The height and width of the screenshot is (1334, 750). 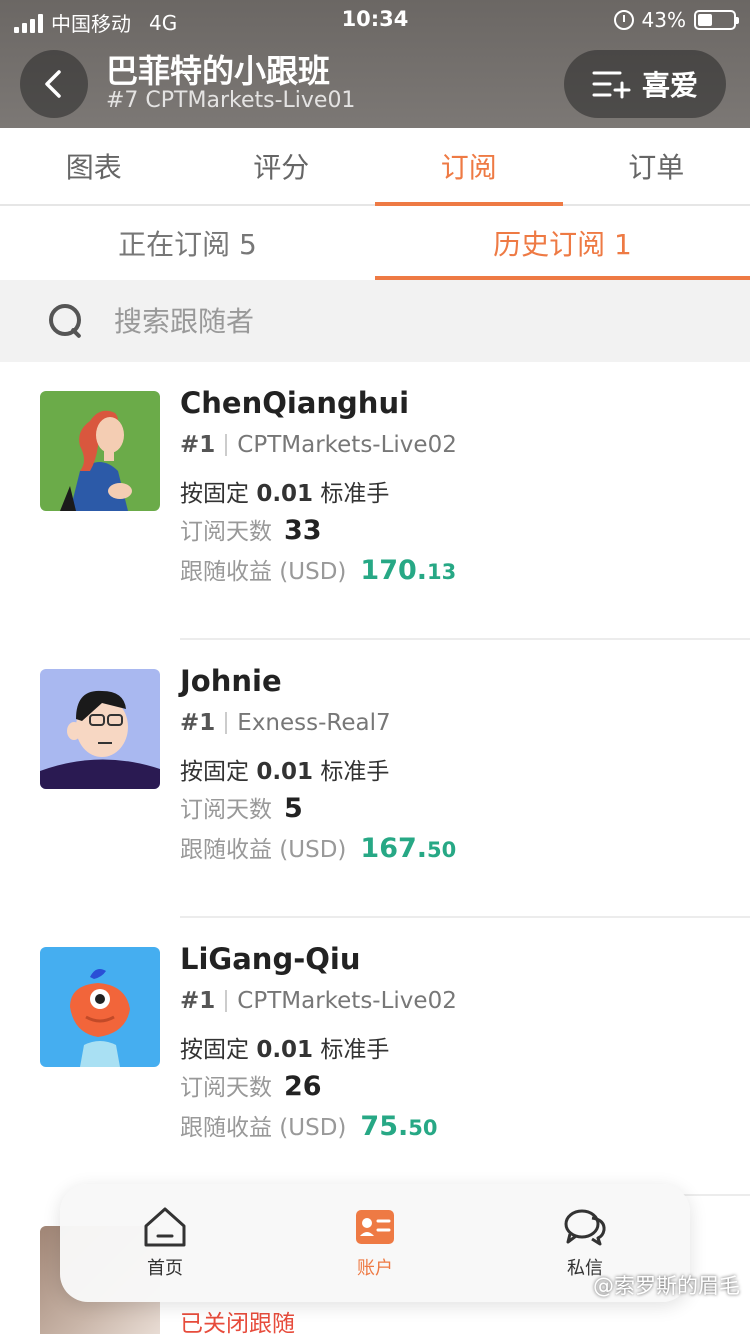 I want to click on avatar-man-glasses-icon, so click(x=100, y=729).